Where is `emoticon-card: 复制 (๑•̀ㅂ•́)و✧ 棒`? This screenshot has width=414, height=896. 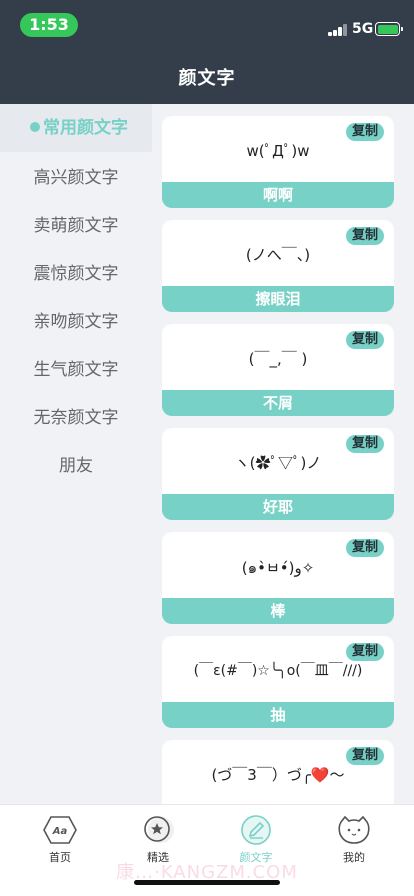
emoticon-card: 复制 (๑•̀ㅂ•́)و✧ 棒 is located at coordinates (278, 578).